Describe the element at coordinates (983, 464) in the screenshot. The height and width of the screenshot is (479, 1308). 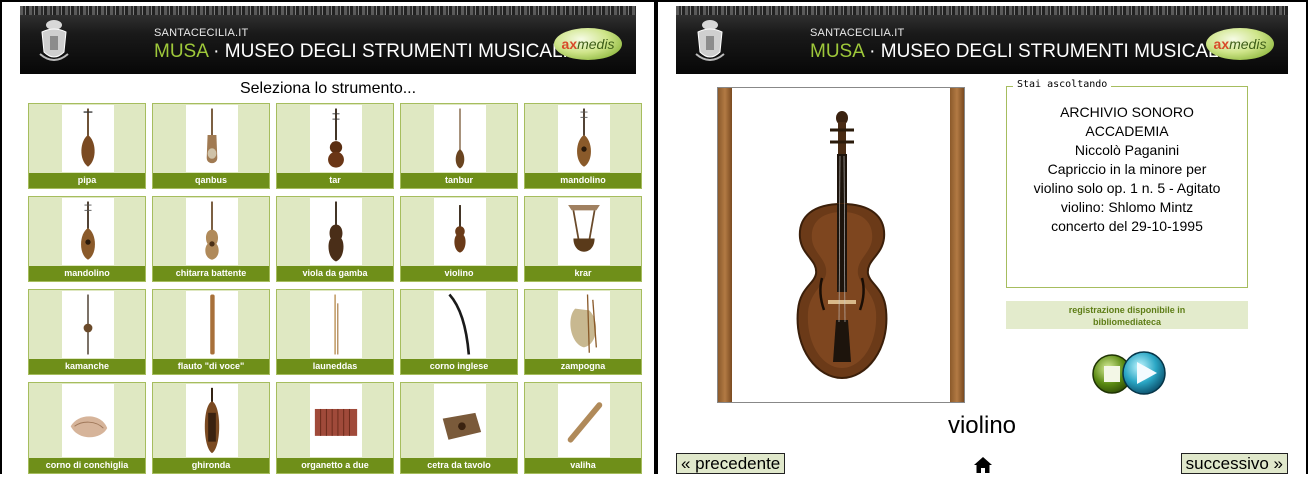
I see `home-button` at that location.